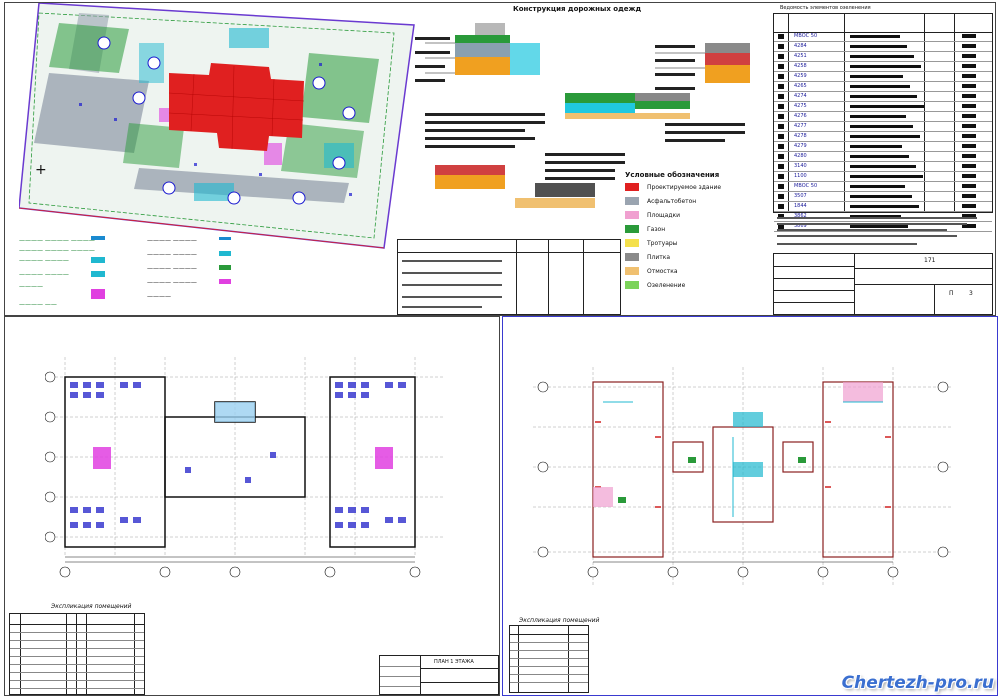 The width and height of the screenshot is (1000, 697). I want to click on stamp-number: П, so click(951, 293).